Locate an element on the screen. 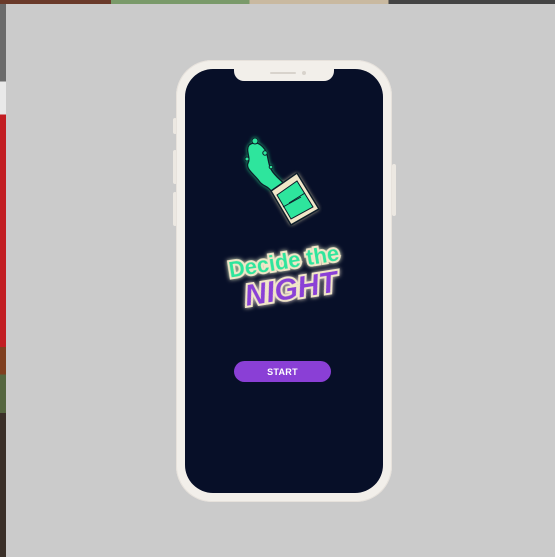 The width and height of the screenshot is (555, 557). background-photo-left is located at coordinates (3, 280).